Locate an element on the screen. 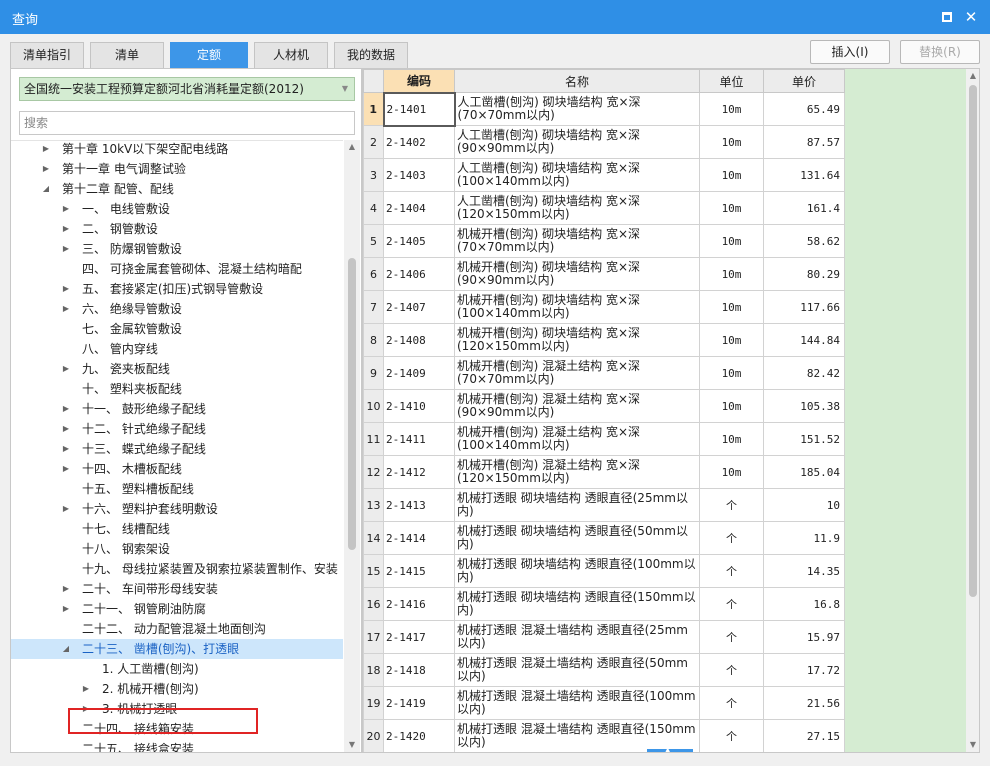  tree-item: 十七、 线槽配线 is located at coordinates (177, 529).